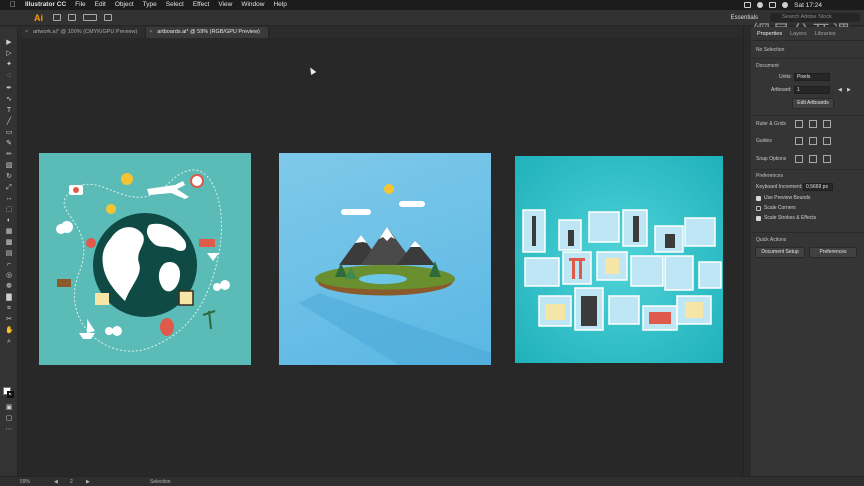  Describe the element at coordinates (9, 232) in the screenshot. I see `perspective-grid-tool-icon: ▦` at that location.